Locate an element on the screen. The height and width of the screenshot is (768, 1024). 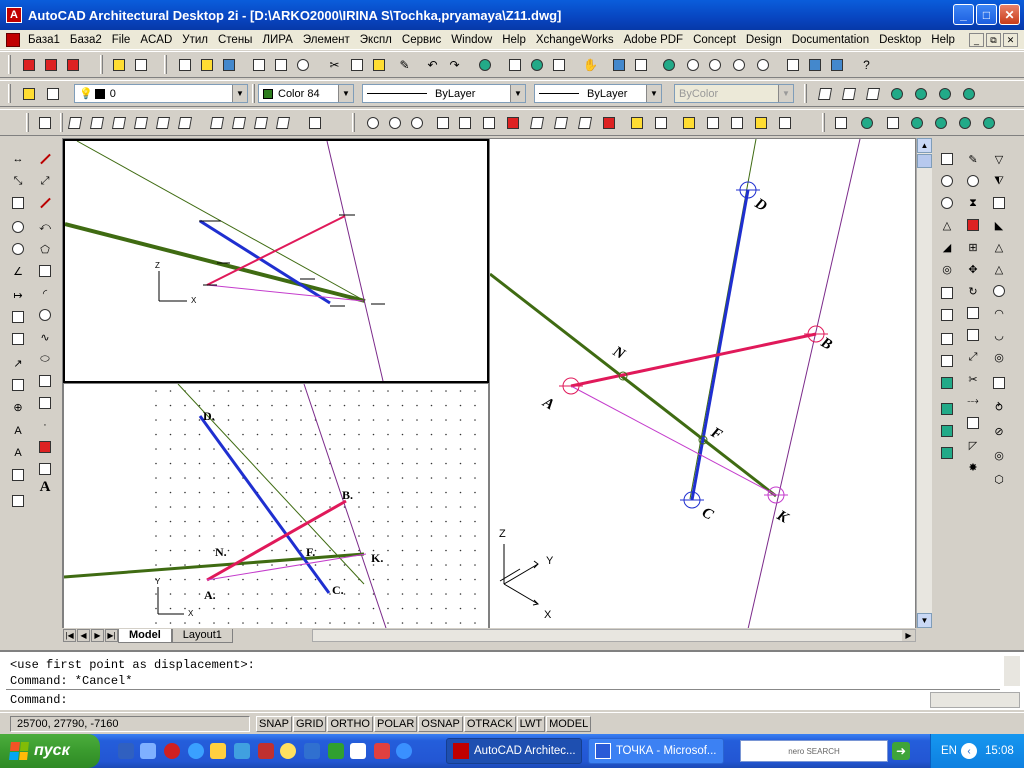
ucs-face-icon is located at coordinates (536, 122).